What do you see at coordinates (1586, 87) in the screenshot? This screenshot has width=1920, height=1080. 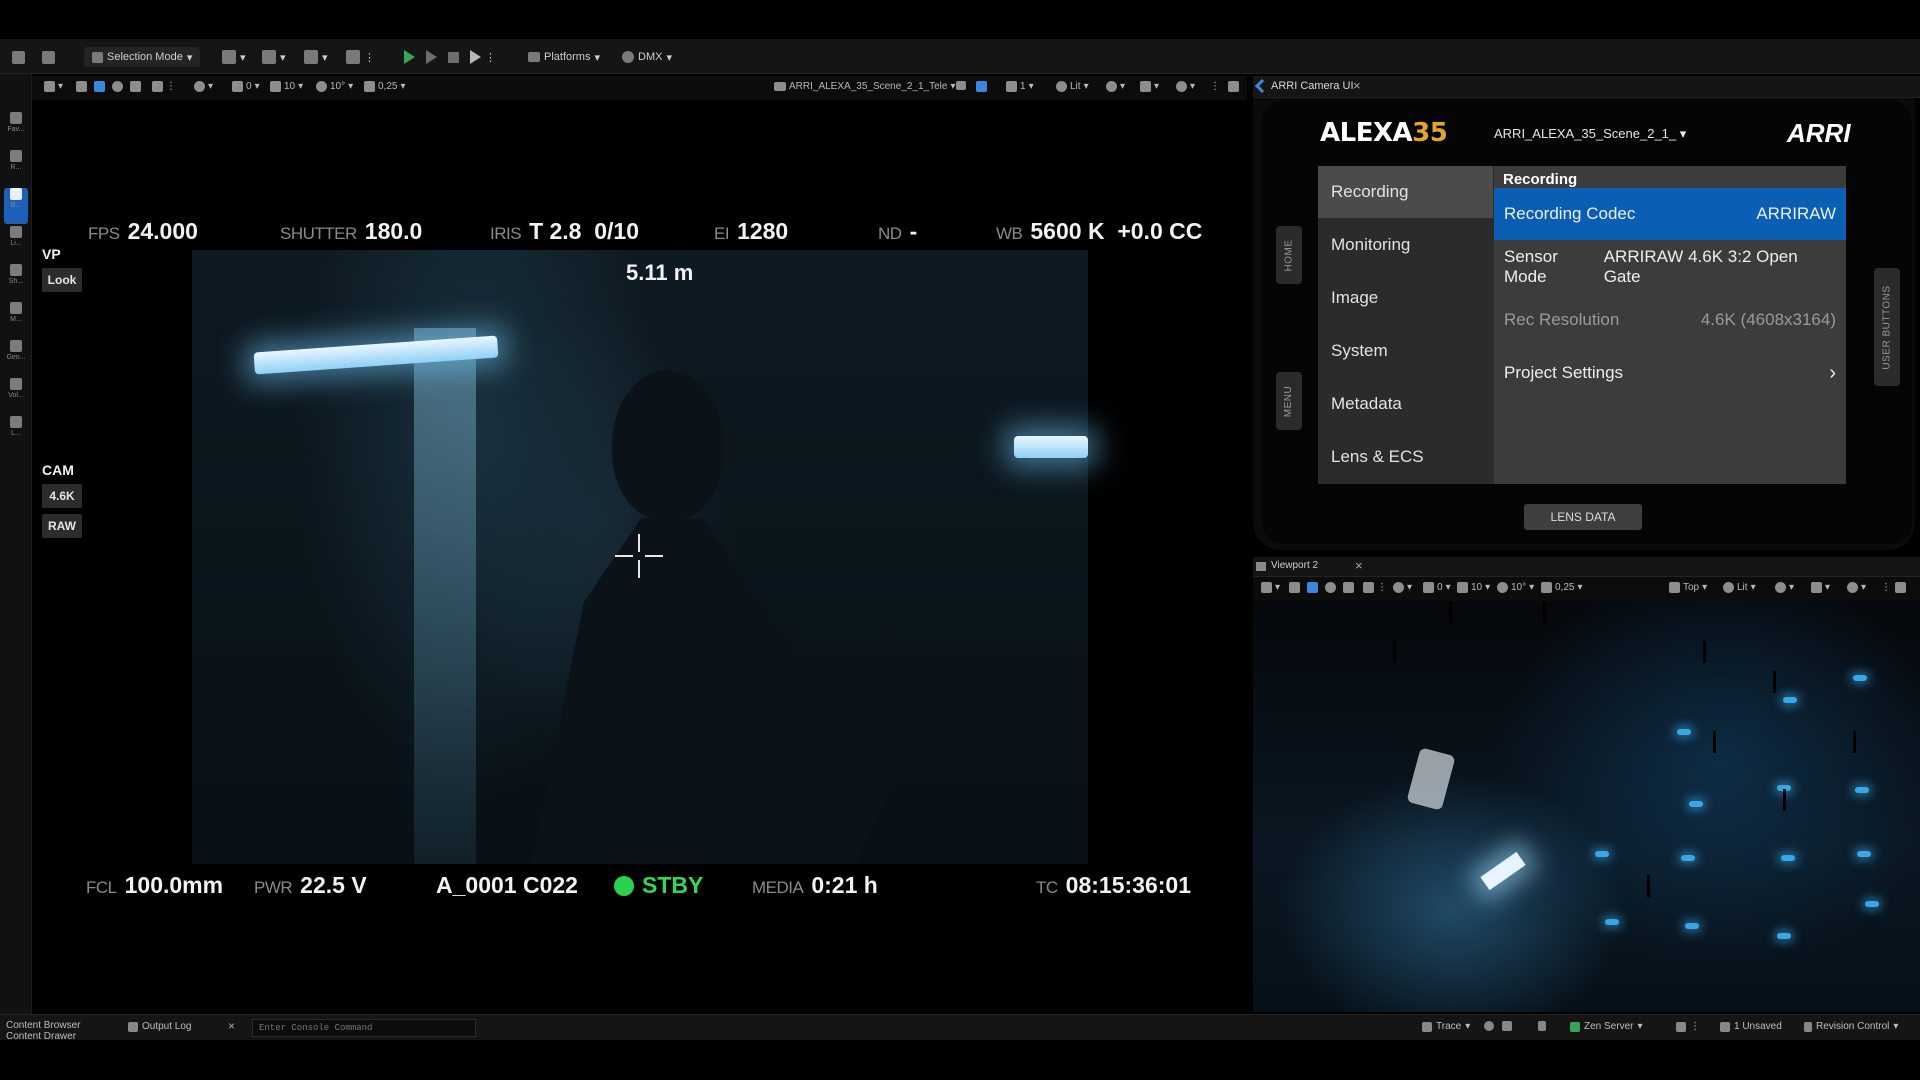 I see `arri-camera-ui-tab: ARRI Camera UI ×` at bounding box center [1586, 87].